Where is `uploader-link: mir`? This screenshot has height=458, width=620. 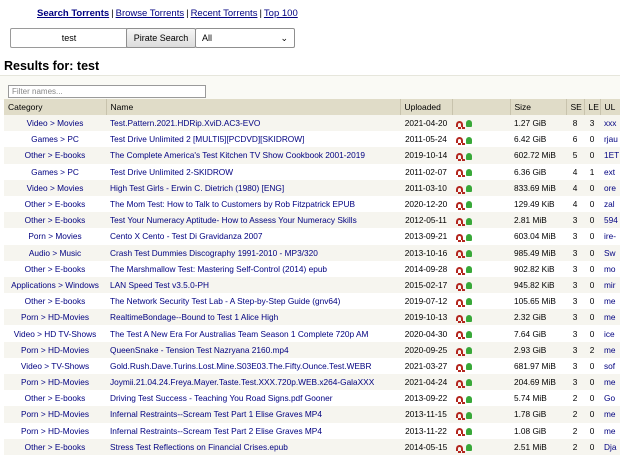
uploader-link: mir is located at coordinates (610, 285).